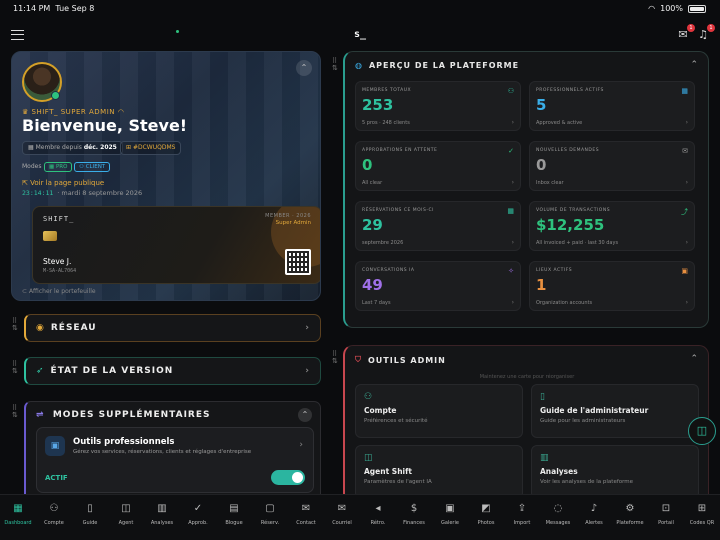 This screenshot has height=540, width=720. Describe the element at coordinates (612, 166) in the screenshot. I see `stat-card-new-requests: NOUVELLES DEMANDES 0 Inbox clear ✉ ›` at that location.